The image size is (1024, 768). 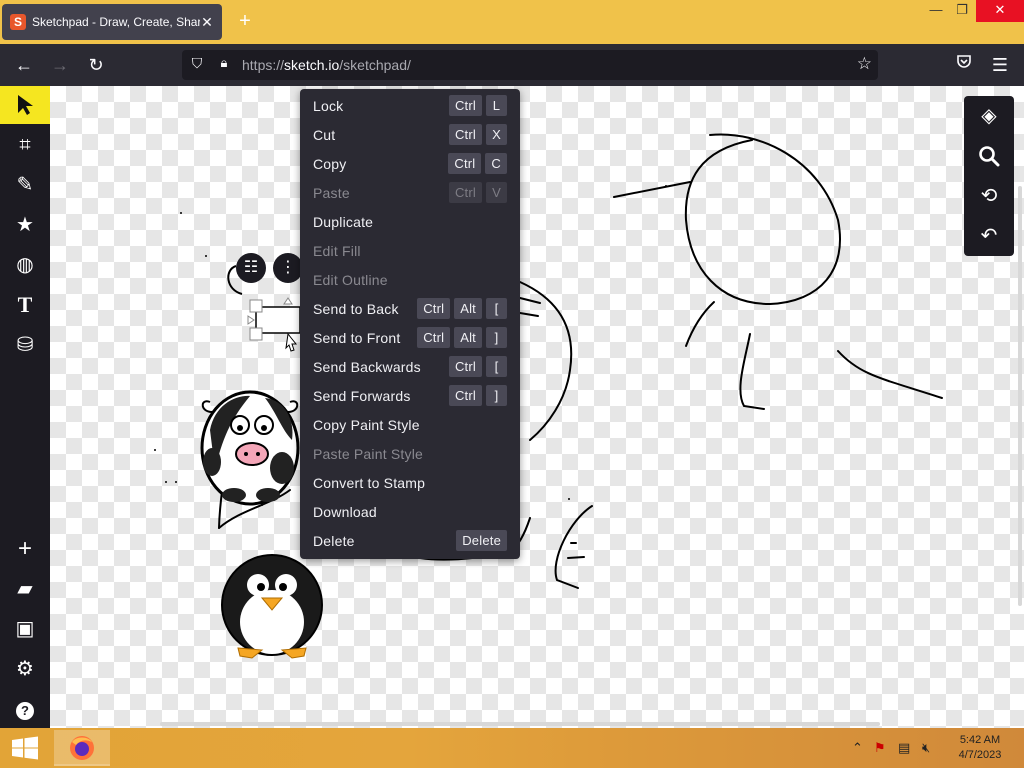 What do you see at coordinates (263, 65) in the screenshot?
I see `url-scheme: https://` at bounding box center [263, 65].